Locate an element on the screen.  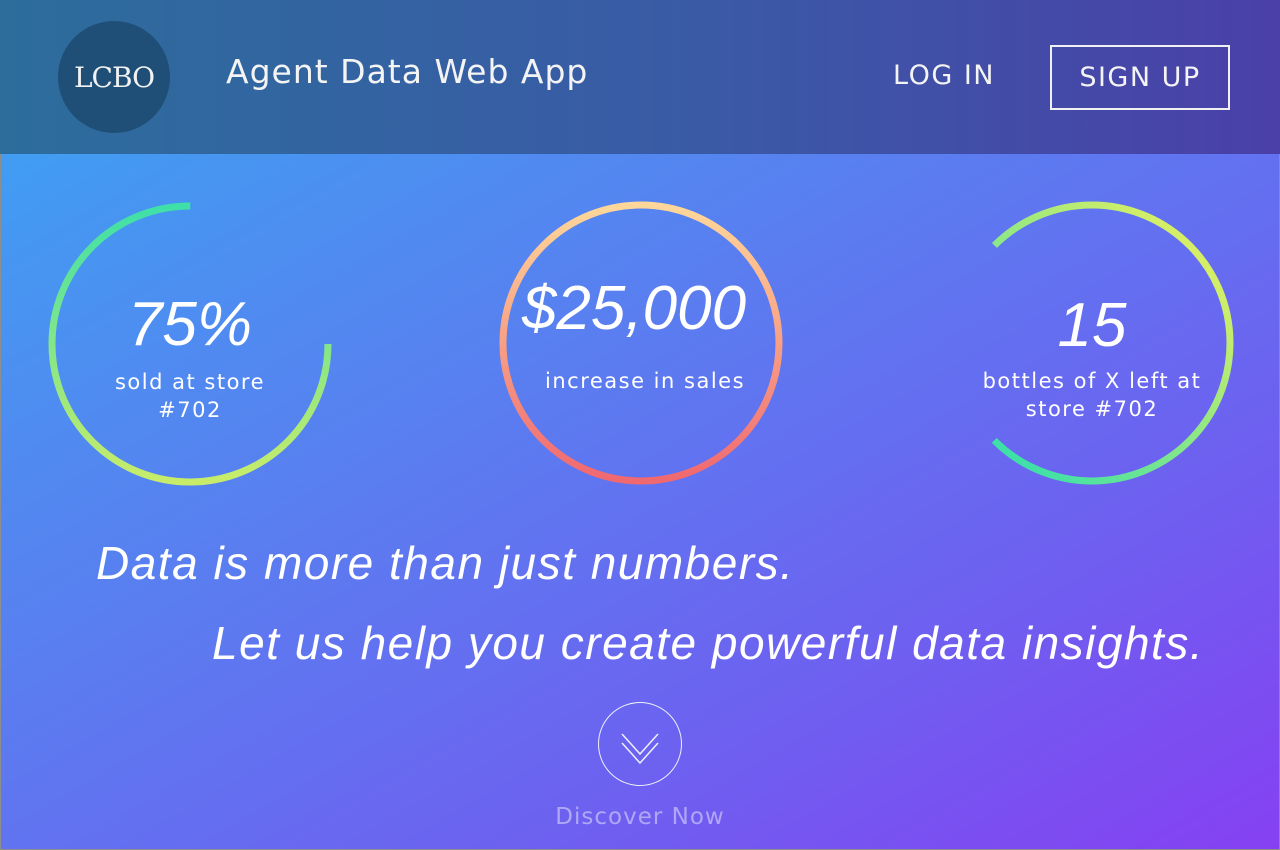
discover-label: Discover Now is located at coordinates (640, 817).